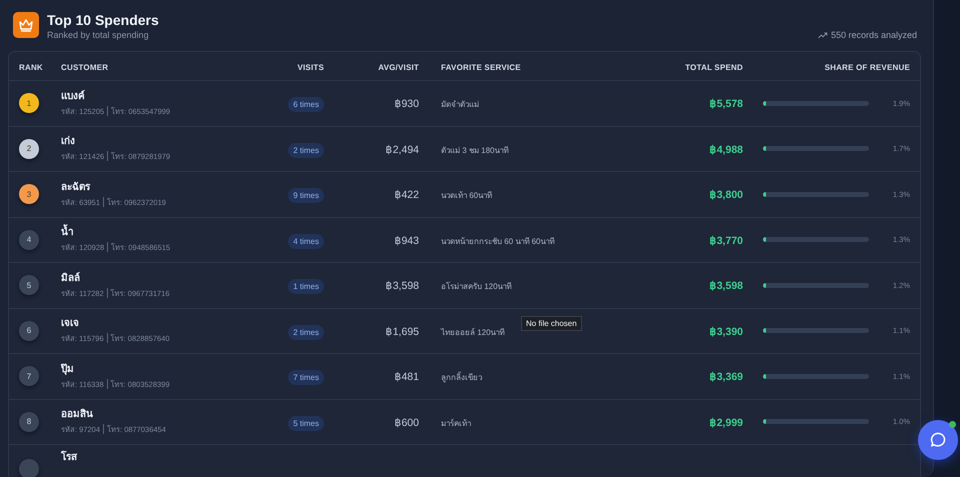 This screenshot has width=960, height=477. What do you see at coordinates (726, 377) in the screenshot?
I see `total-spend: ฿3,369` at bounding box center [726, 377].